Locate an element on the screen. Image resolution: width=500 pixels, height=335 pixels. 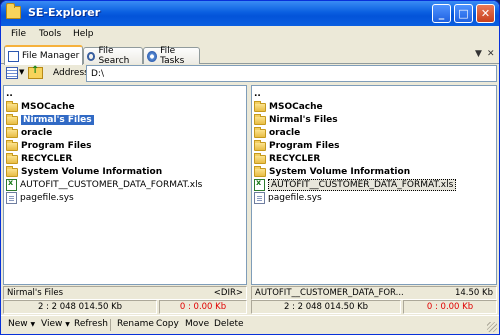
left-status-size: <DIR> is located at coordinates (228, 293).